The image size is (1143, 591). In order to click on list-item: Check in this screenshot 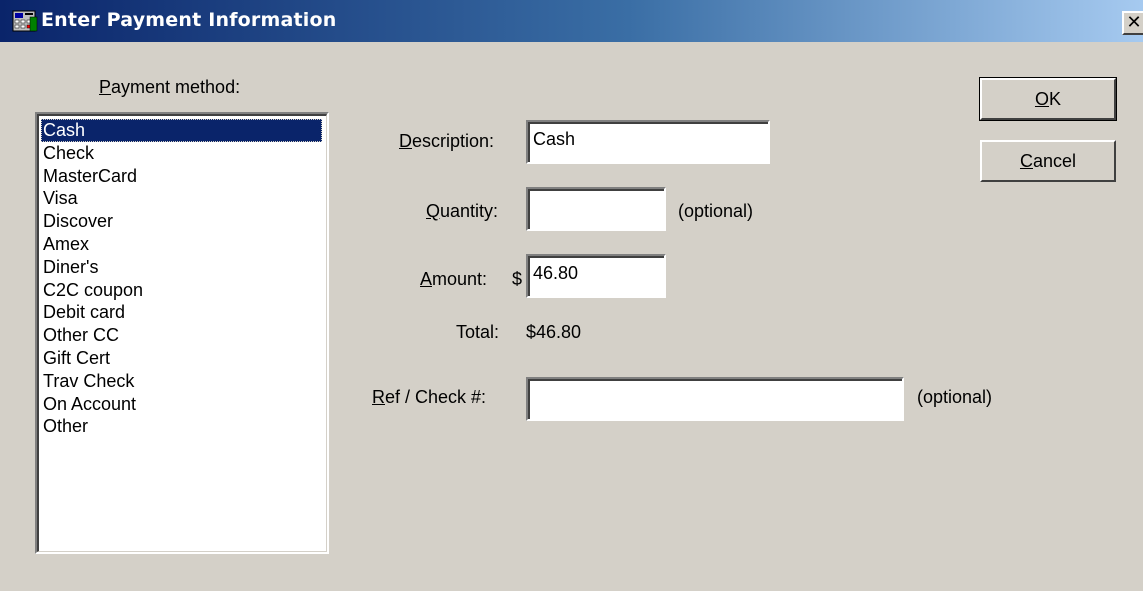, I will do `click(182, 153)`.